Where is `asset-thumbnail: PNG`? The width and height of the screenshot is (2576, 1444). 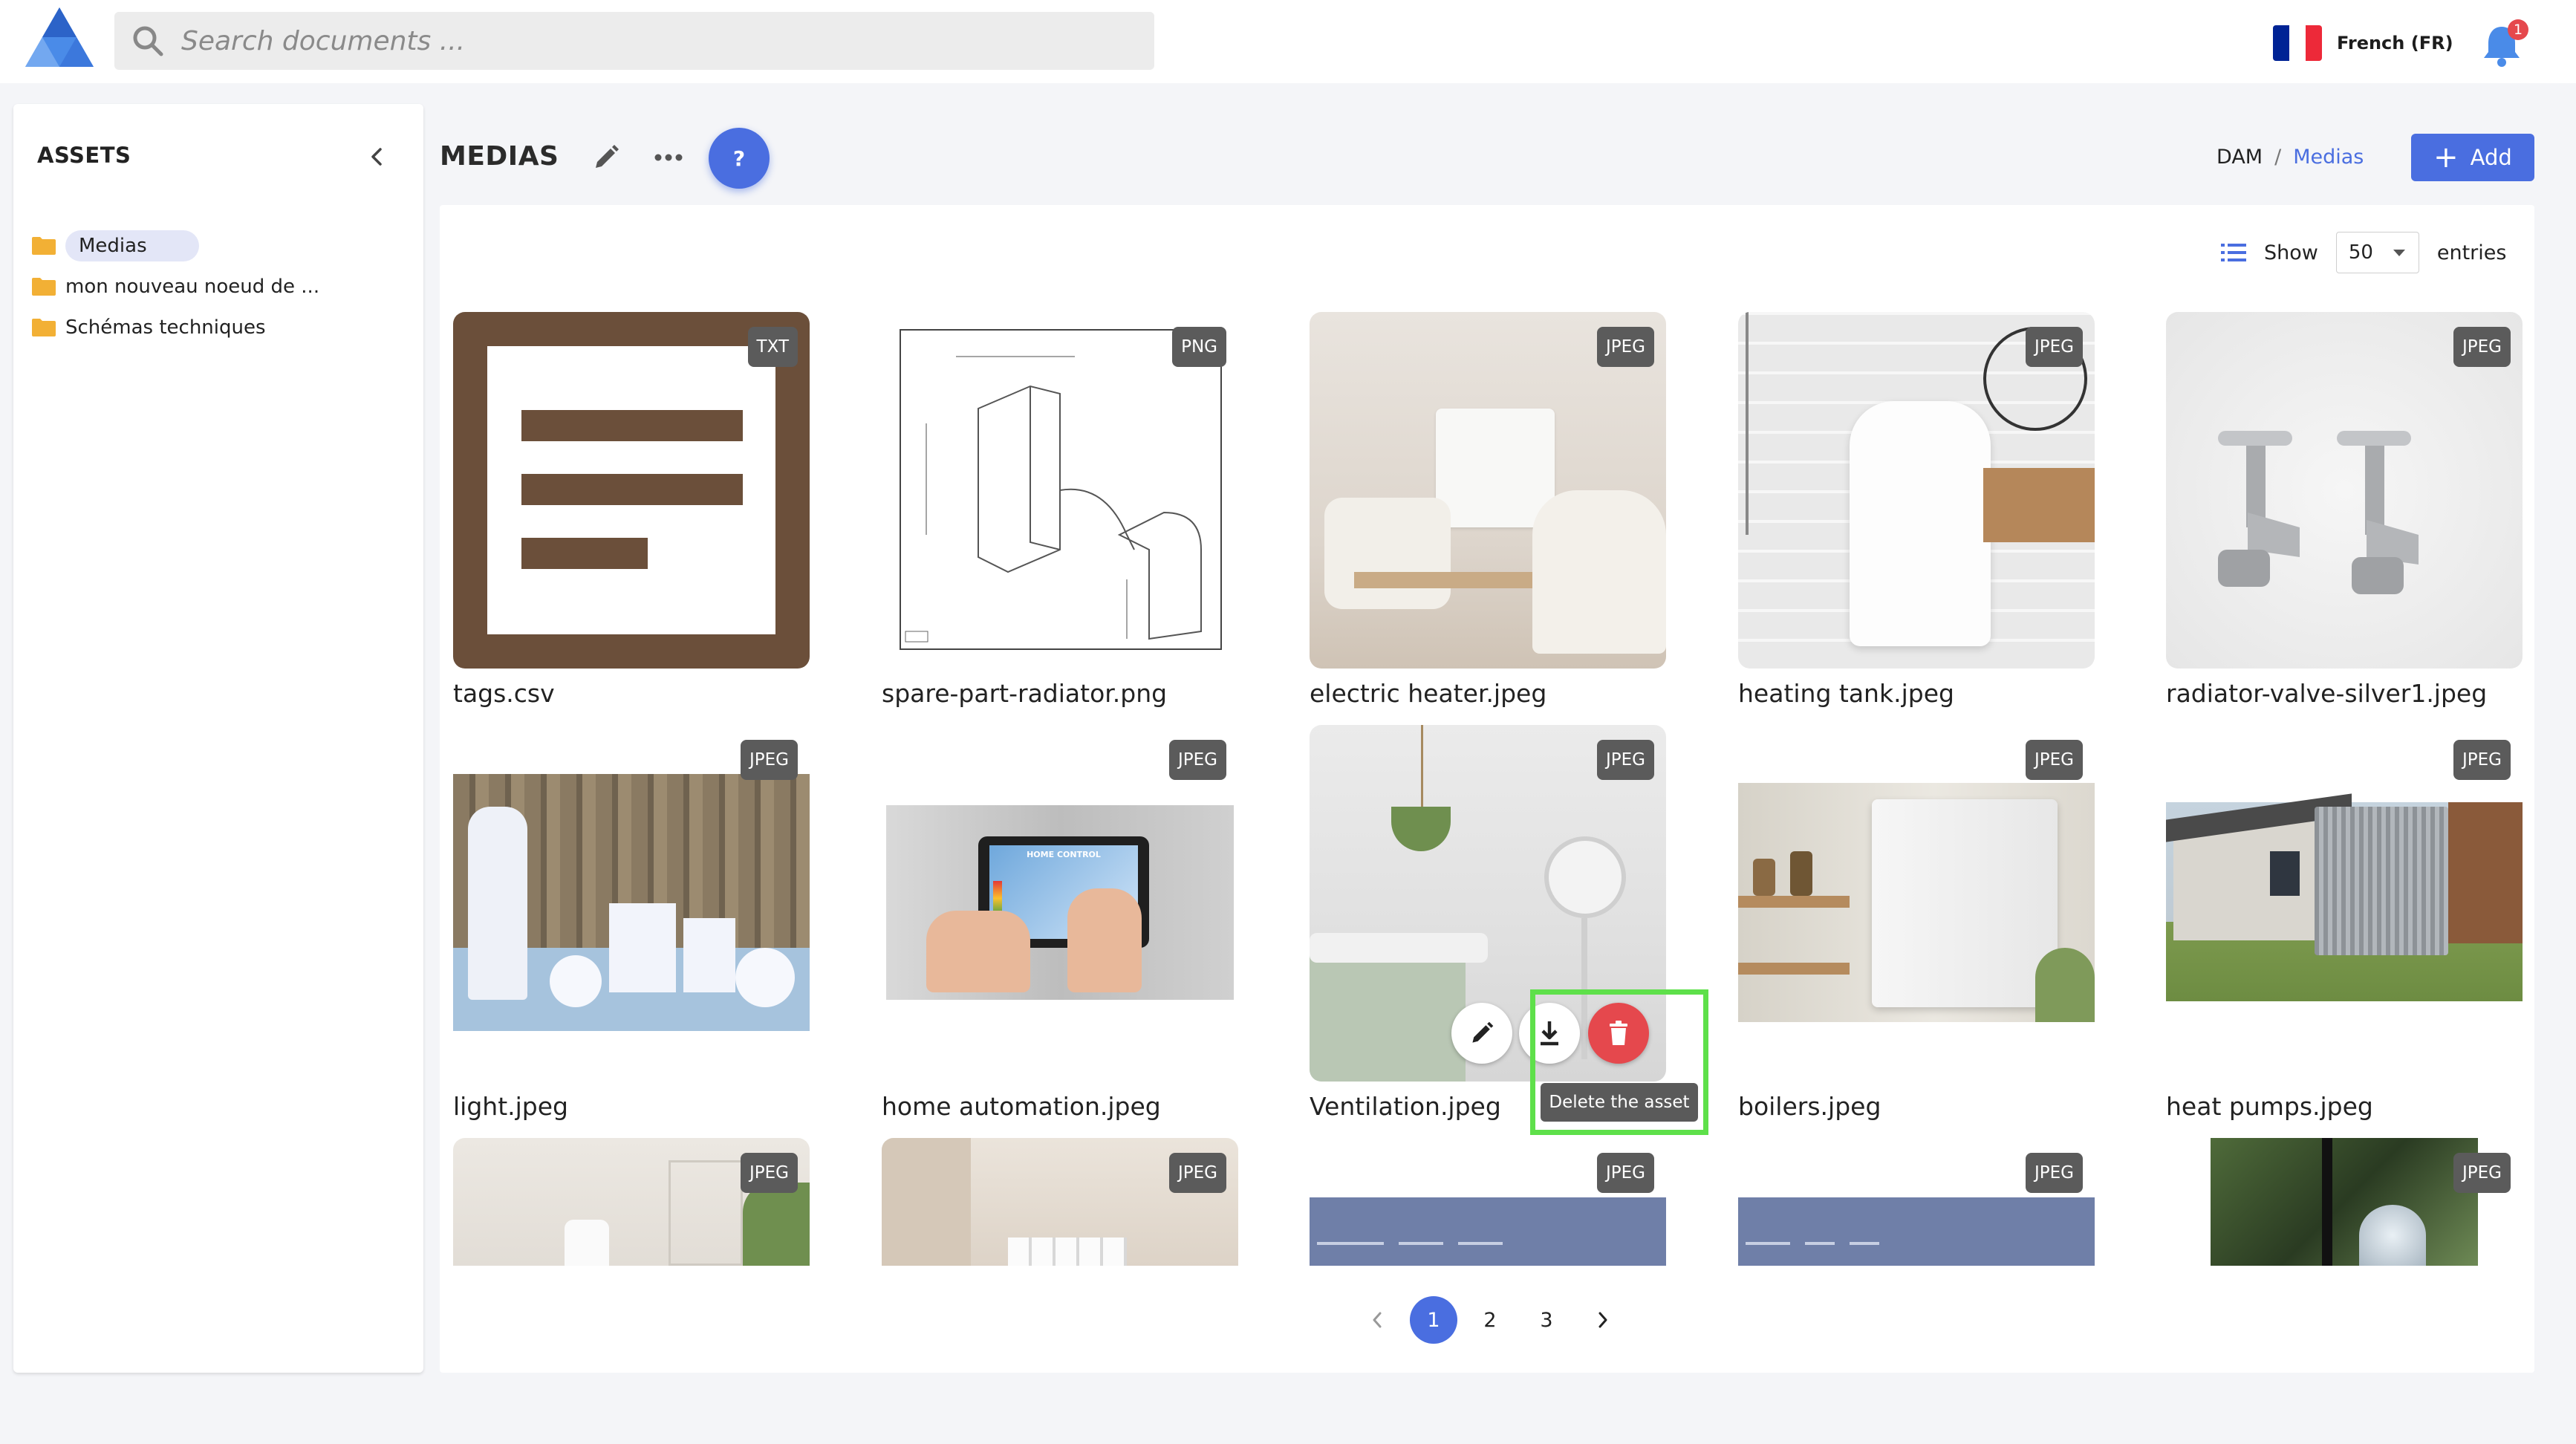
asset-thumbnail: PNG is located at coordinates (1060, 491).